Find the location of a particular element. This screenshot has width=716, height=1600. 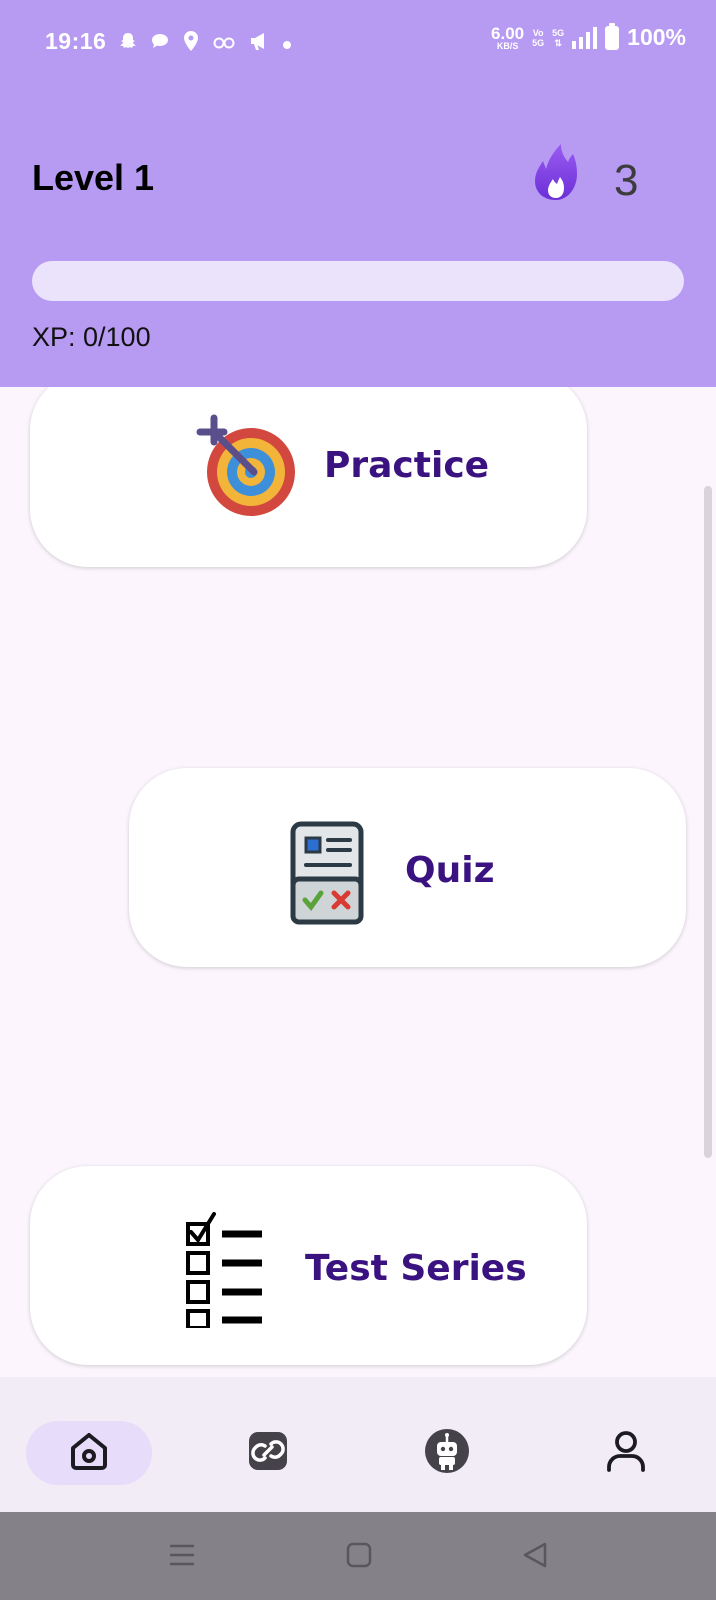

home-square-icon is located at coordinates (359, 1557).